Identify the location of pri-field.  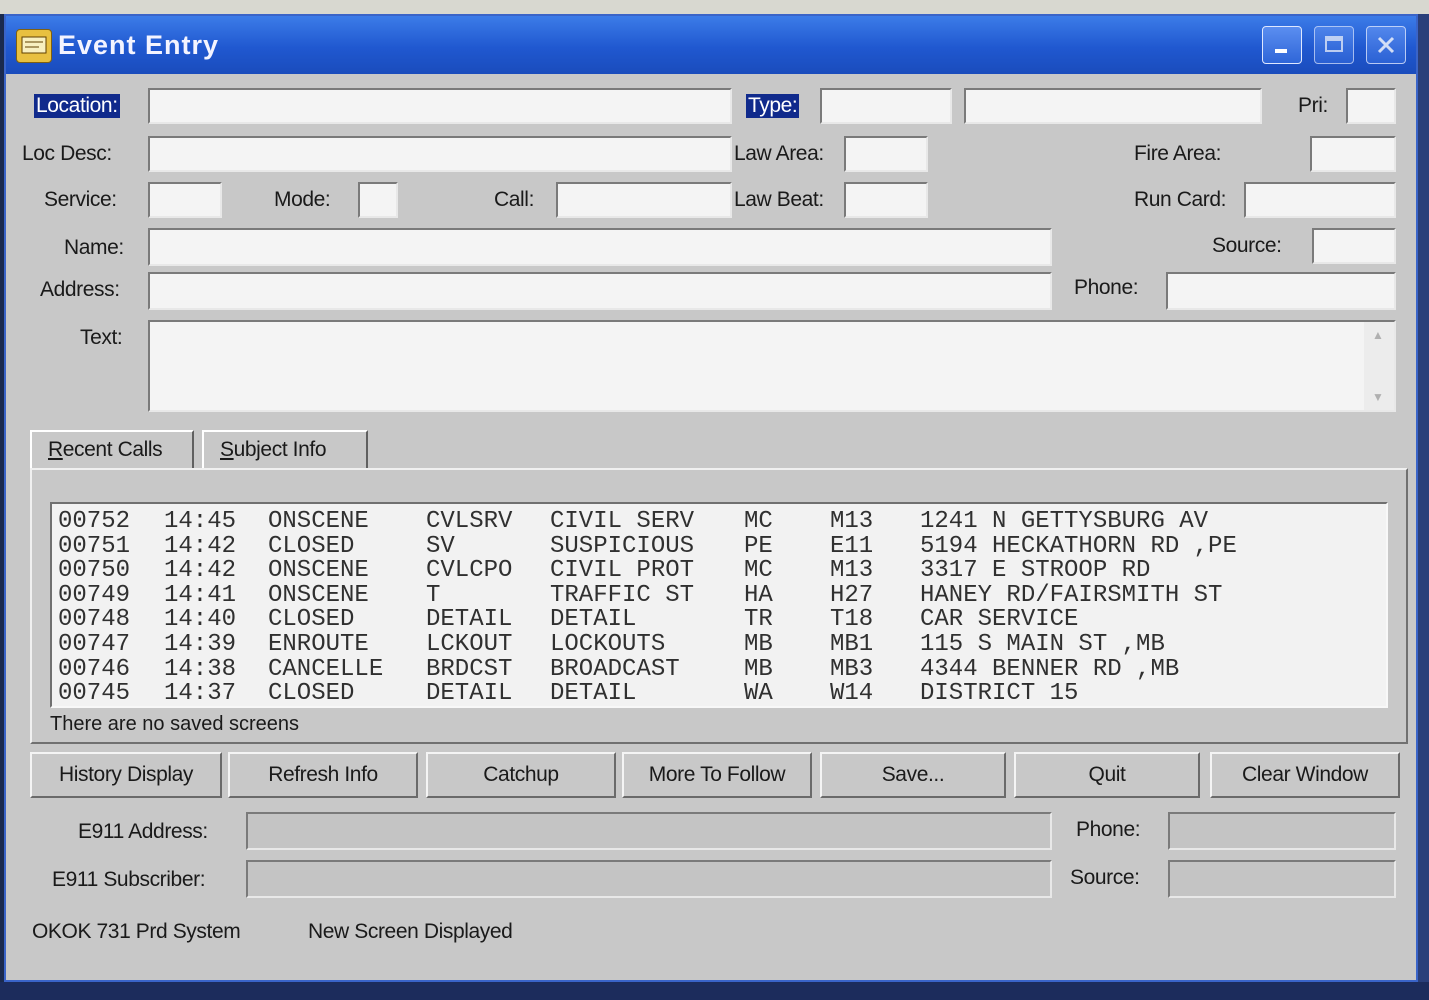
(1371, 106).